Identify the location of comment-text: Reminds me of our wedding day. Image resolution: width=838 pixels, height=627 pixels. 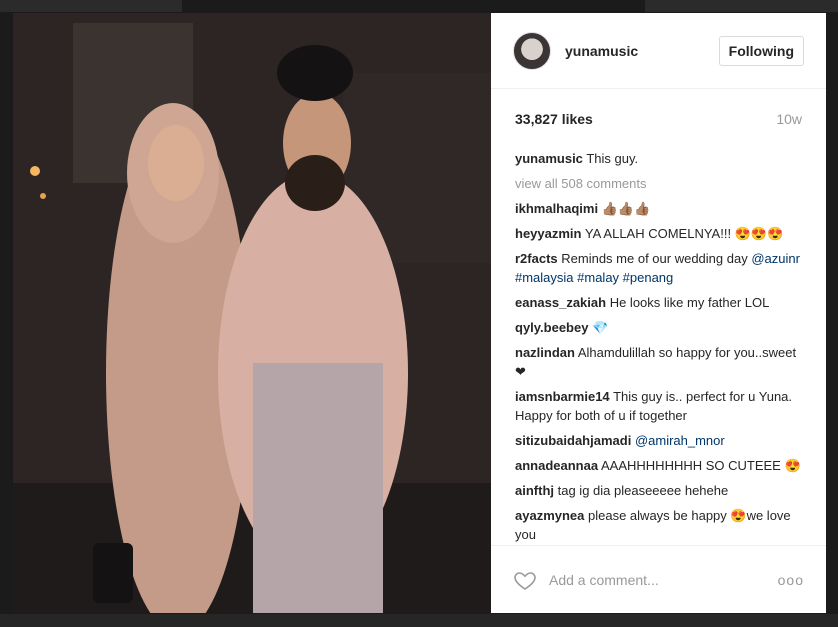
(654, 258).